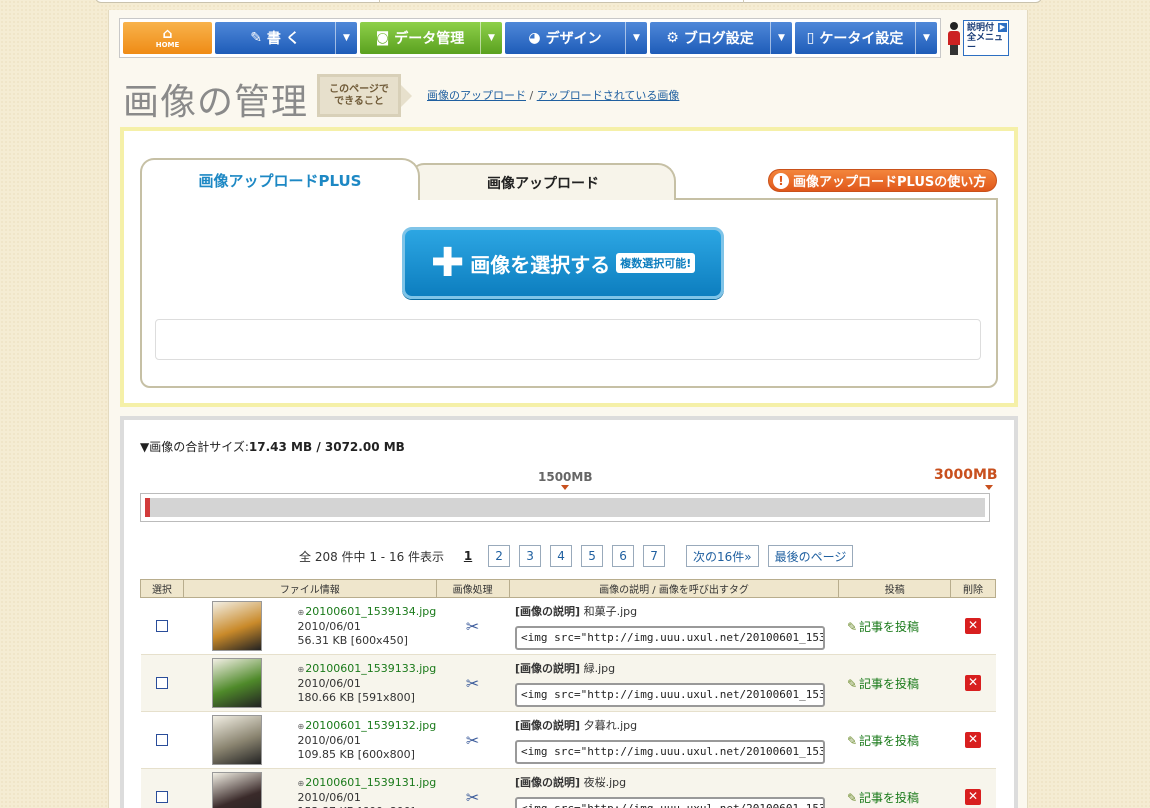 The image size is (1150, 808). I want to click on file-name-link: 20100601_1539133.jpg, so click(367, 669).